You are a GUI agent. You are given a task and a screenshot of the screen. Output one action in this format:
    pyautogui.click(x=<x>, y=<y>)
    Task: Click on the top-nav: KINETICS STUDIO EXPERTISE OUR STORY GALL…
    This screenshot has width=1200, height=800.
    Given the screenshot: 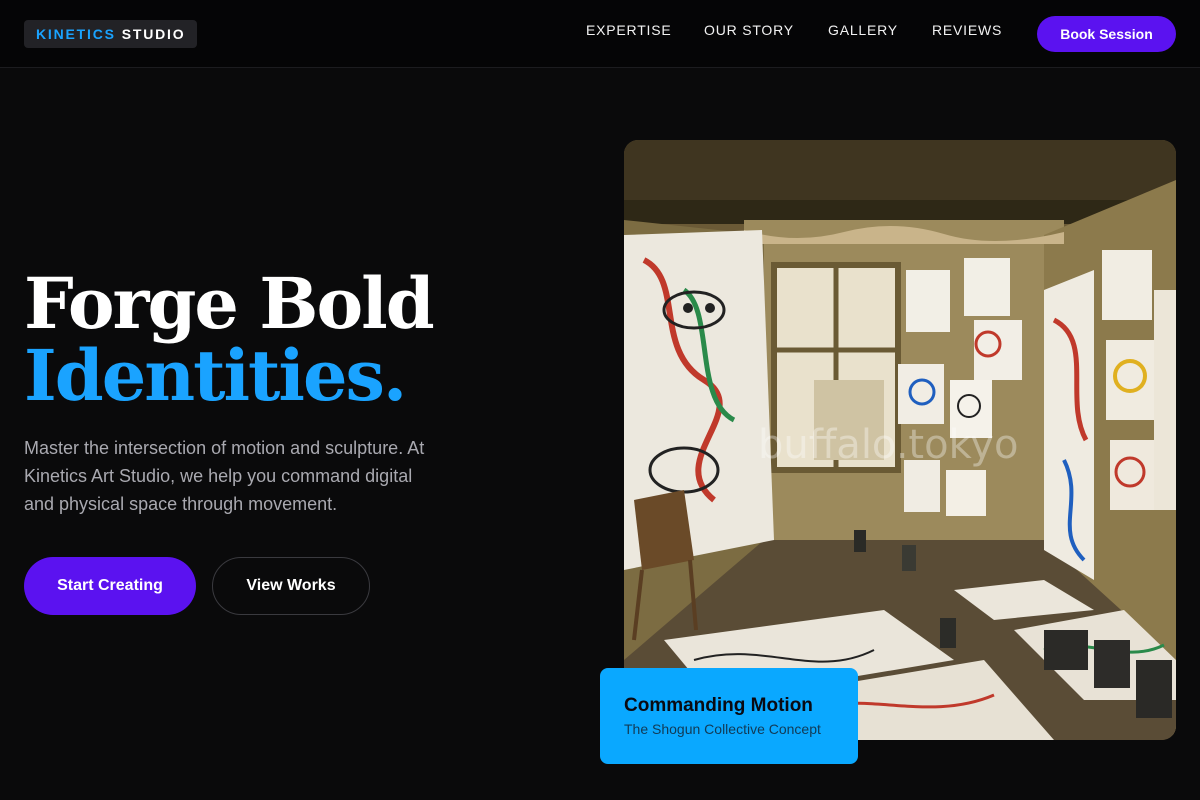 What is the action you would take?
    pyautogui.click(x=600, y=34)
    